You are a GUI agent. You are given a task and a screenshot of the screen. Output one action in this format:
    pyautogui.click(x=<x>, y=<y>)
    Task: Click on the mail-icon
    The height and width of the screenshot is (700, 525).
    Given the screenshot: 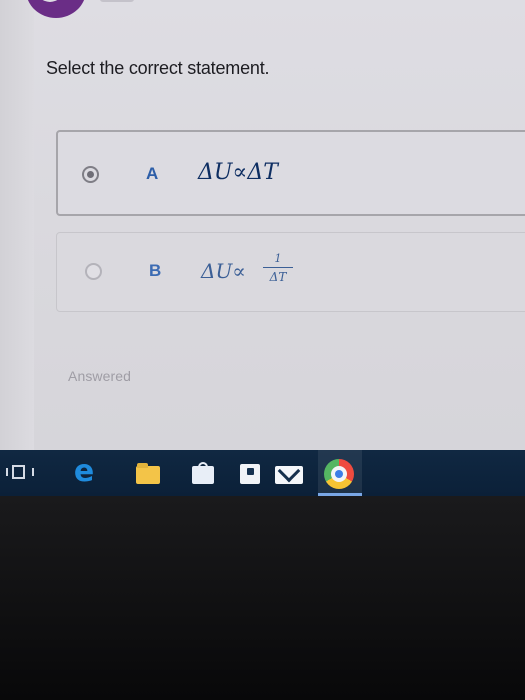 What is the action you would take?
    pyautogui.click(x=289, y=473)
    